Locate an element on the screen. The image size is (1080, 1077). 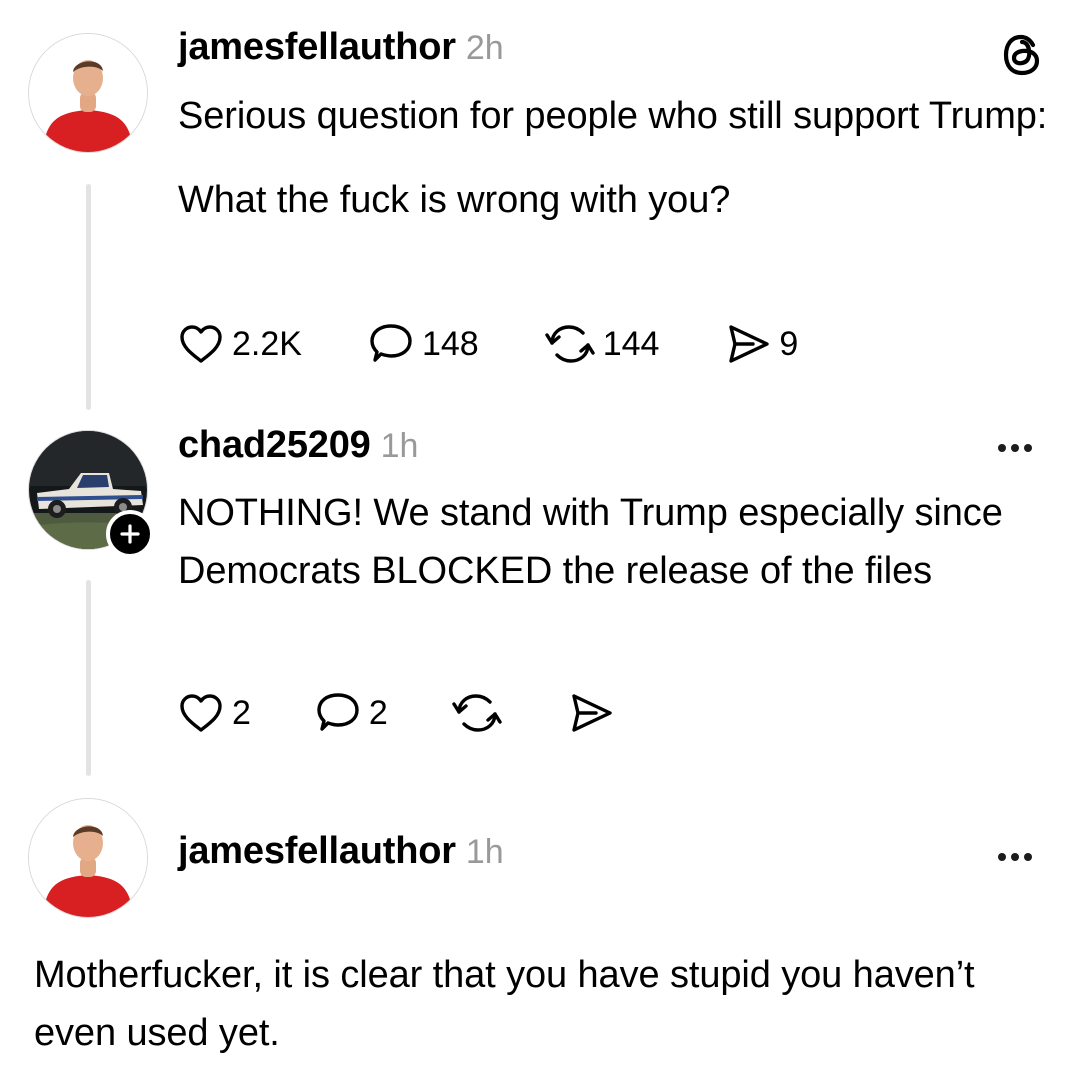
like-count: 2.2K is located at coordinates (267, 343).